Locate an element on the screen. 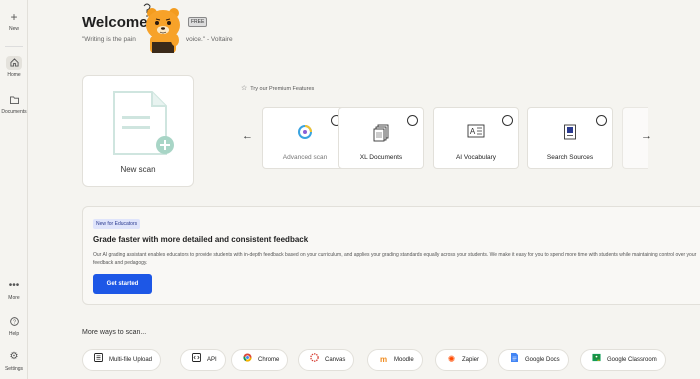  chip-moodle: m Moodle is located at coordinates (395, 360).